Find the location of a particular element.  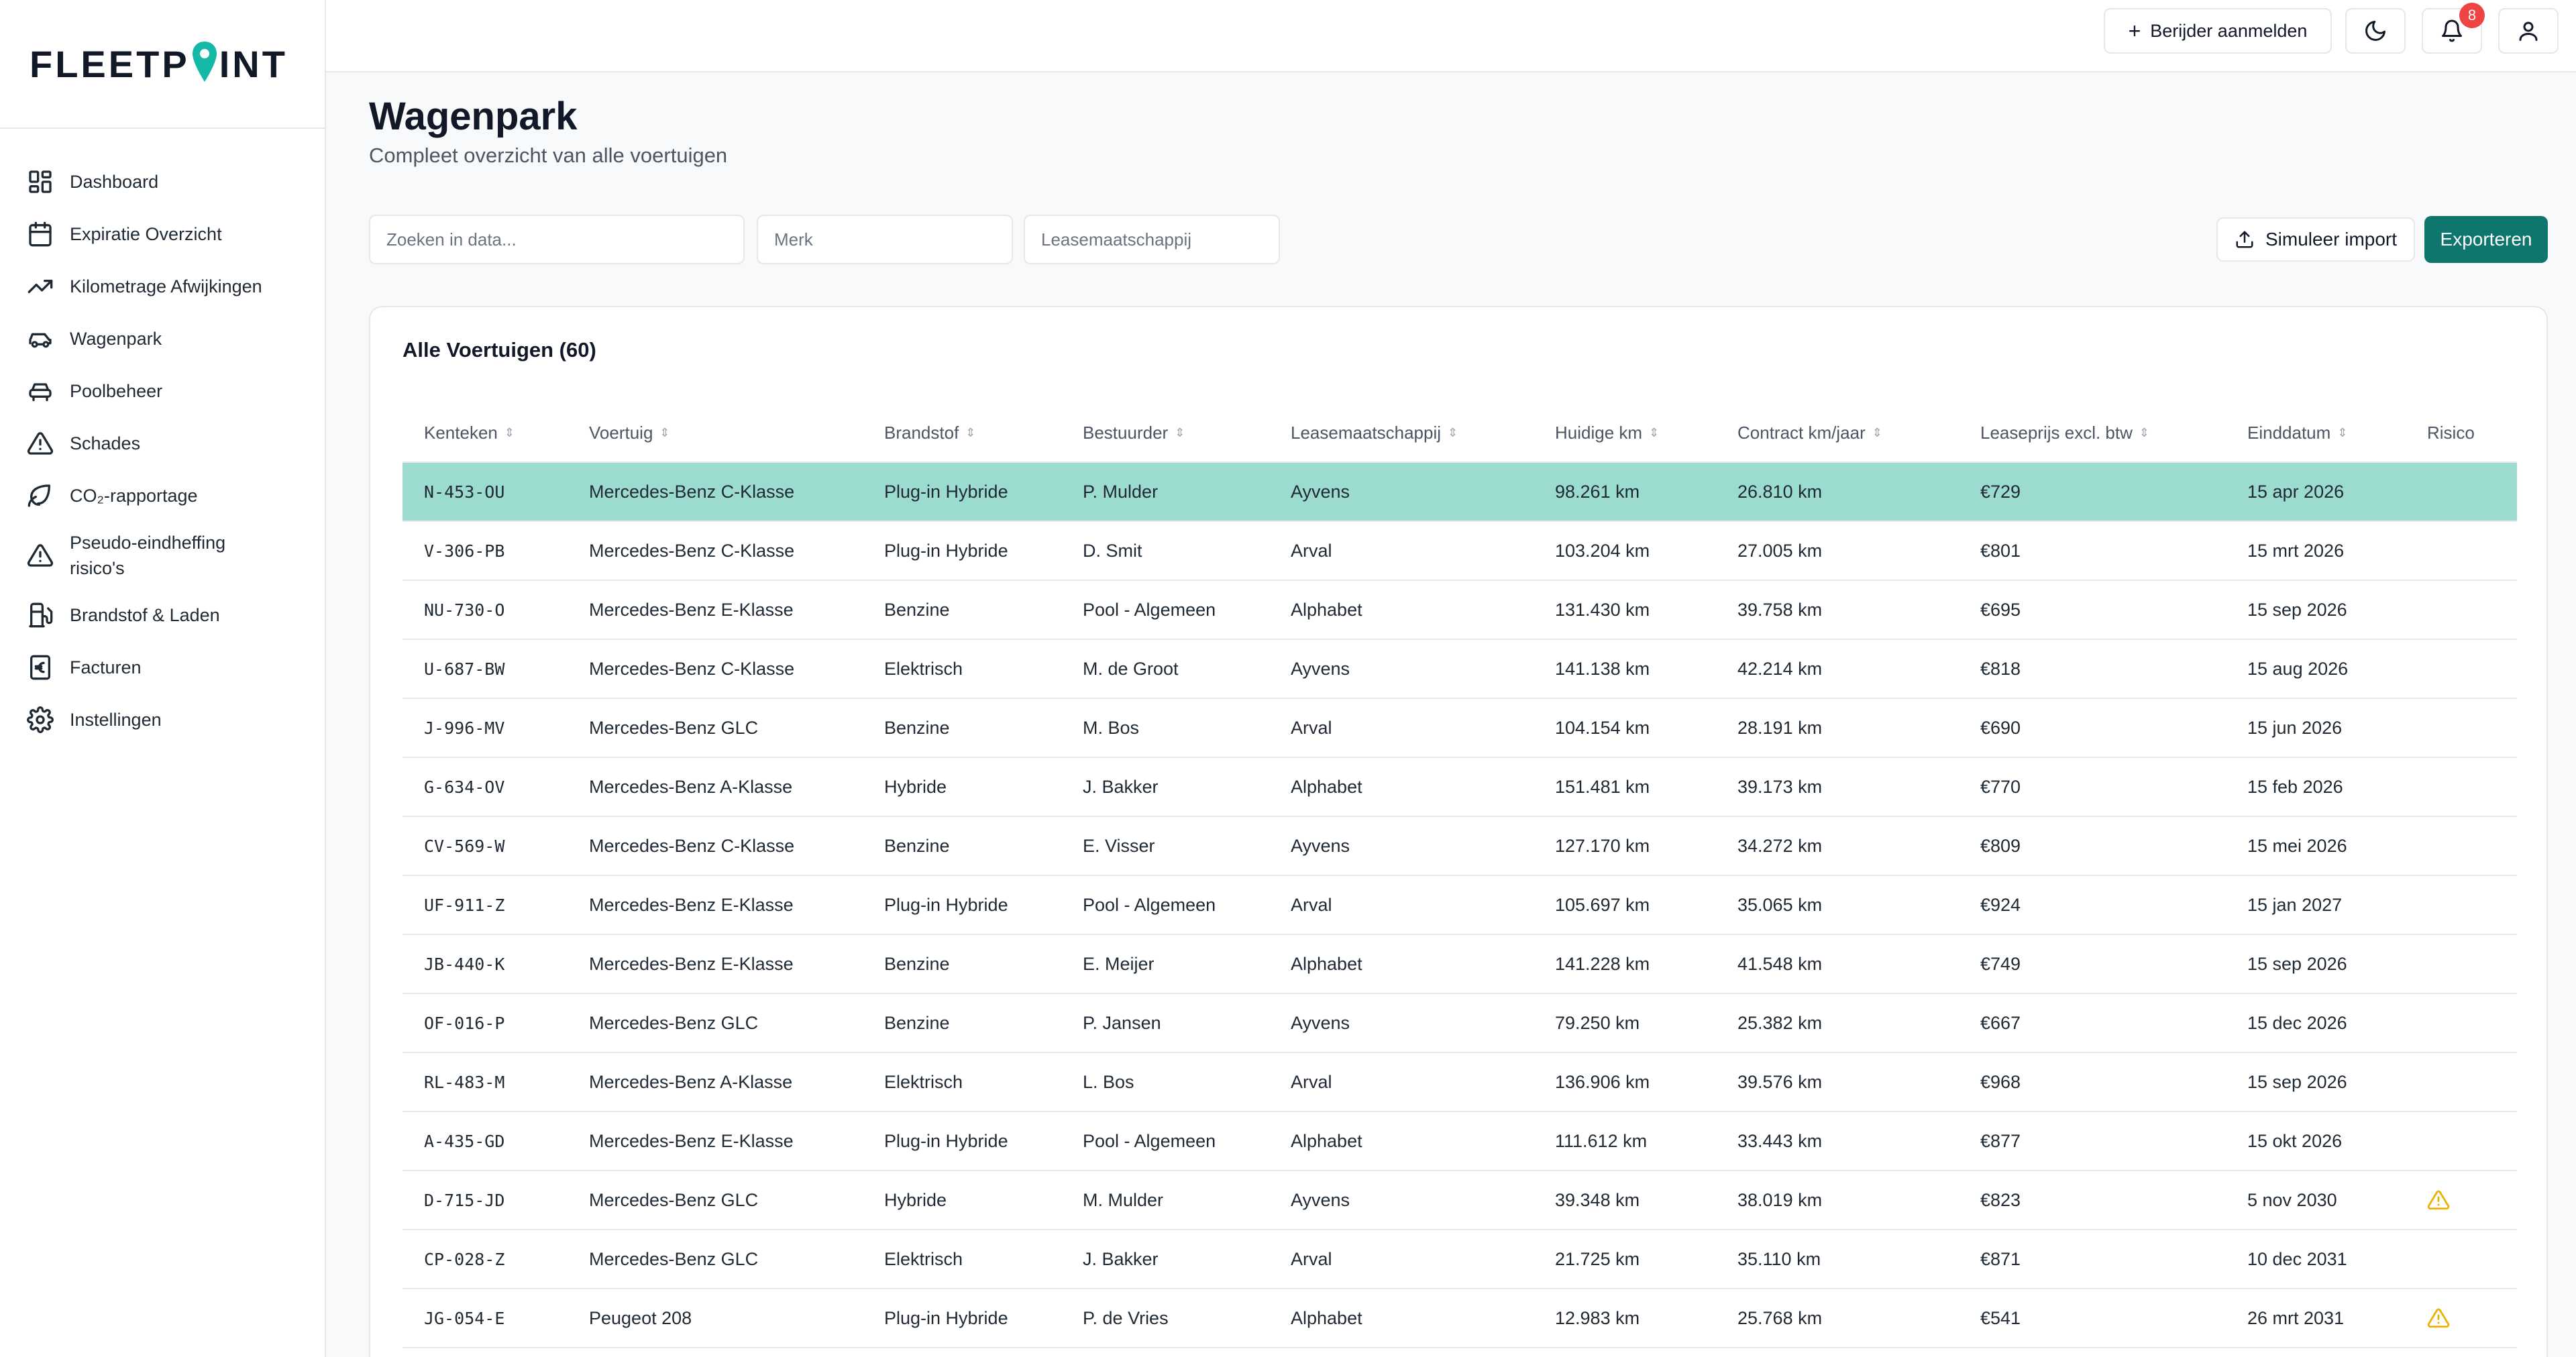

sidebar-item-poolbeheer: Poolbeheer is located at coordinates (162, 391).